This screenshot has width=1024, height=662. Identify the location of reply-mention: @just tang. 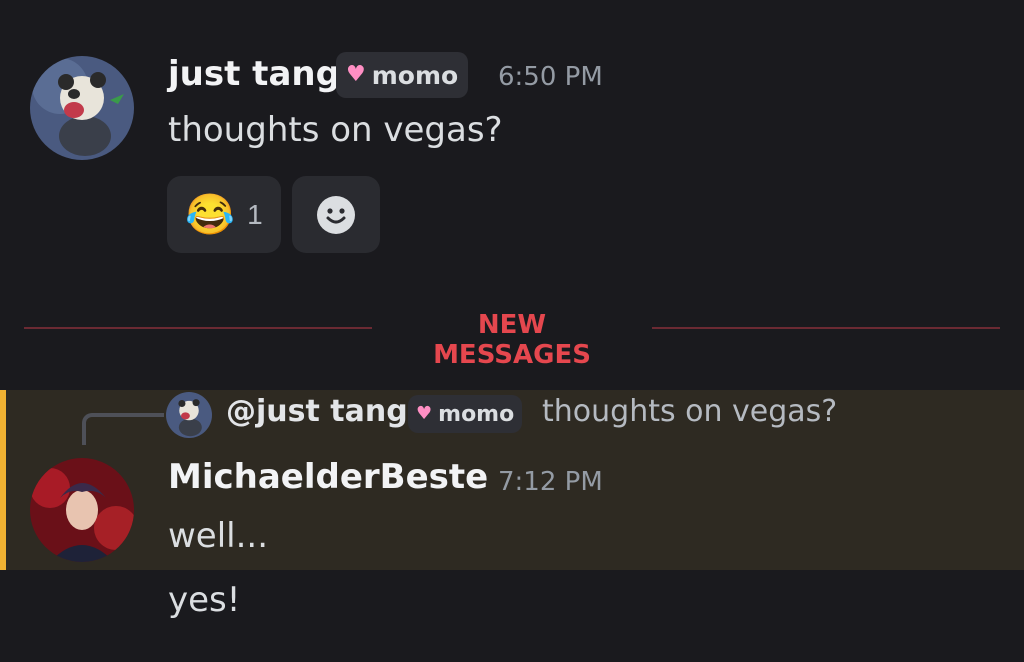
(317, 411).